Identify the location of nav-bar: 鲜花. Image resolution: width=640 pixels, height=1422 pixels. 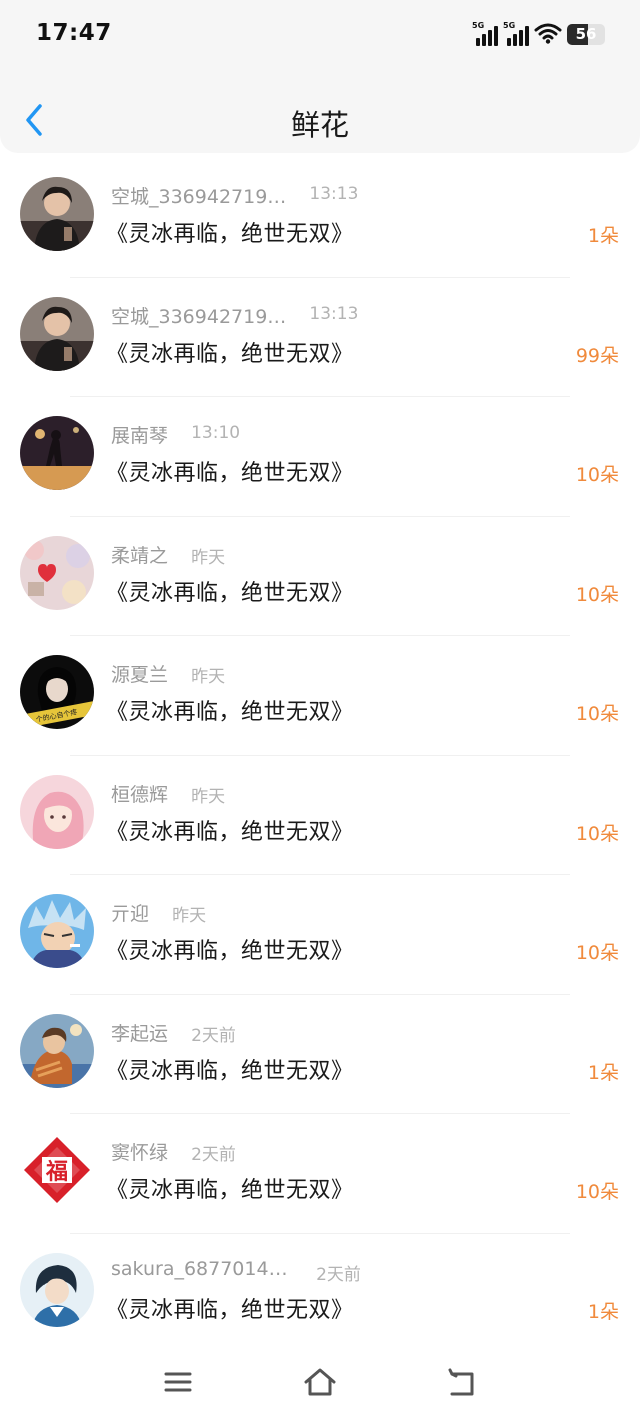
(320, 119).